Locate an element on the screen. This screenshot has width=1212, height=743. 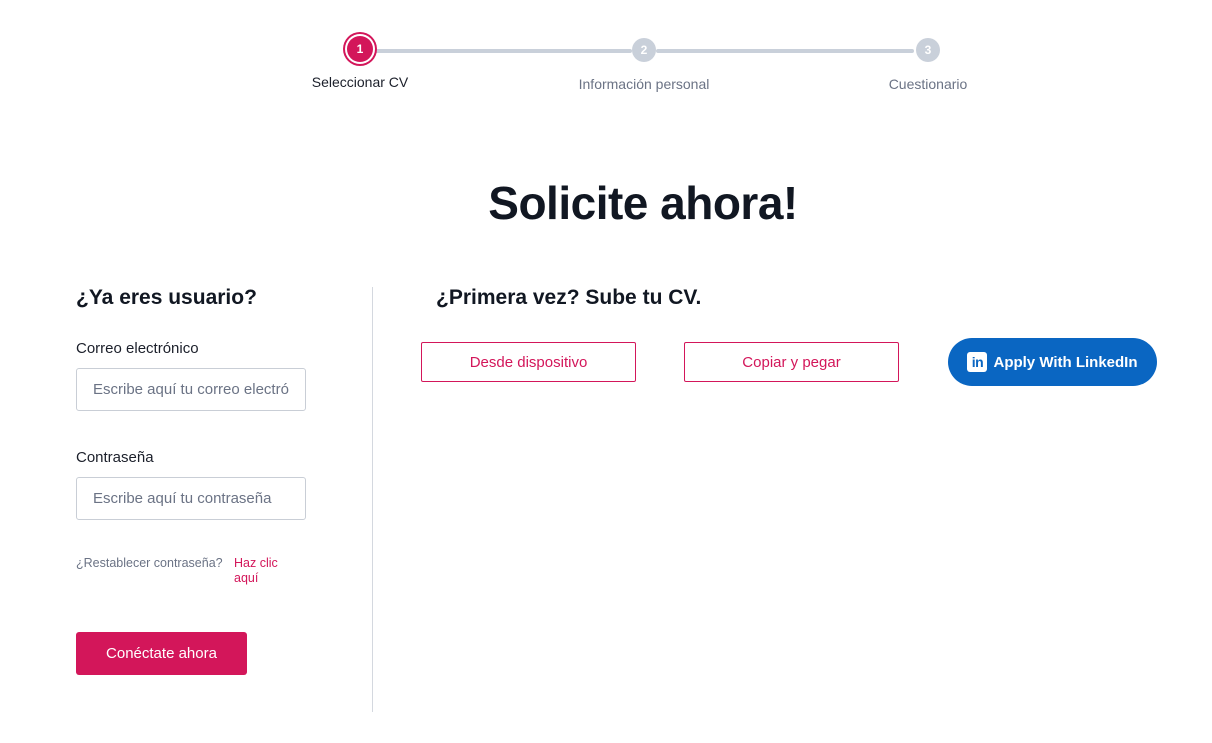
step-personal-info: 2 Información personal is located at coordinates (644, 65).